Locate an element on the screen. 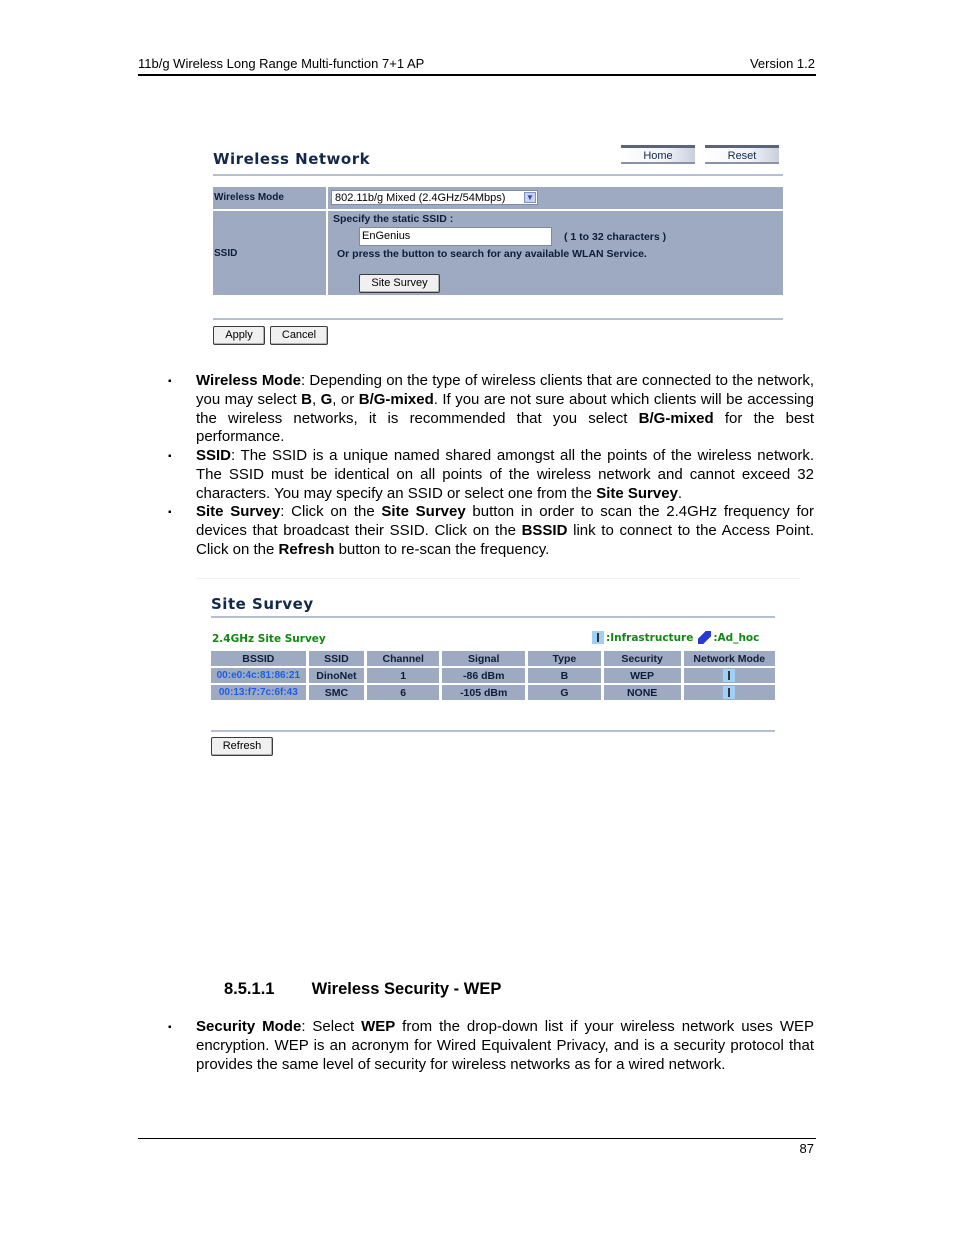 The width and height of the screenshot is (954, 1235). ssid-label-cell: SSID is located at coordinates (269, 253).